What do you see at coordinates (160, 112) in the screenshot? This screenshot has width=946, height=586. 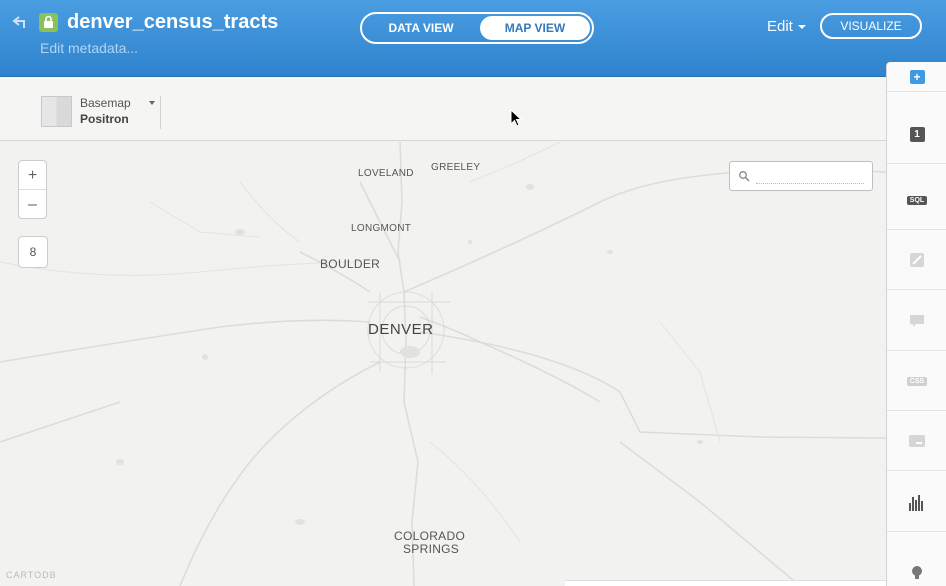 I see `toolbar-divider` at bounding box center [160, 112].